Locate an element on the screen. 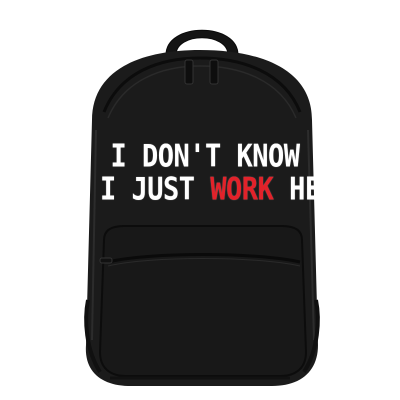 The height and width of the screenshot is (400, 400). pocket-zipper-pull is located at coordinates (106, 260).